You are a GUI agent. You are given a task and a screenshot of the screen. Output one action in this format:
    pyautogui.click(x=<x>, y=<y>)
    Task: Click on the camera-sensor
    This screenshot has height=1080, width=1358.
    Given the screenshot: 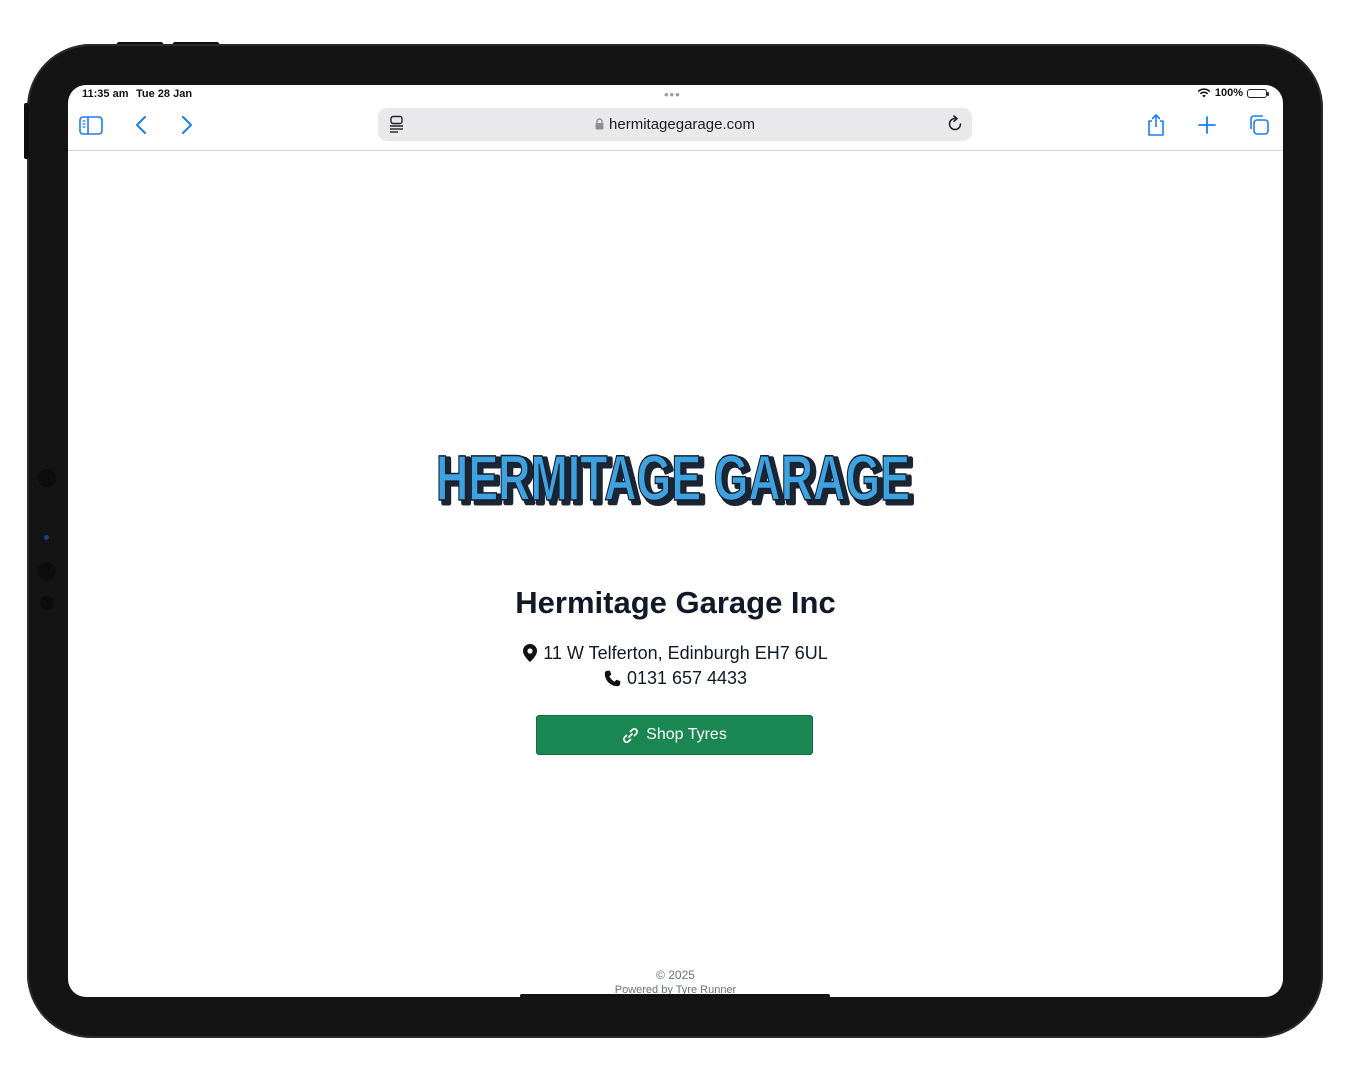 What is the action you would take?
    pyautogui.click(x=46, y=537)
    